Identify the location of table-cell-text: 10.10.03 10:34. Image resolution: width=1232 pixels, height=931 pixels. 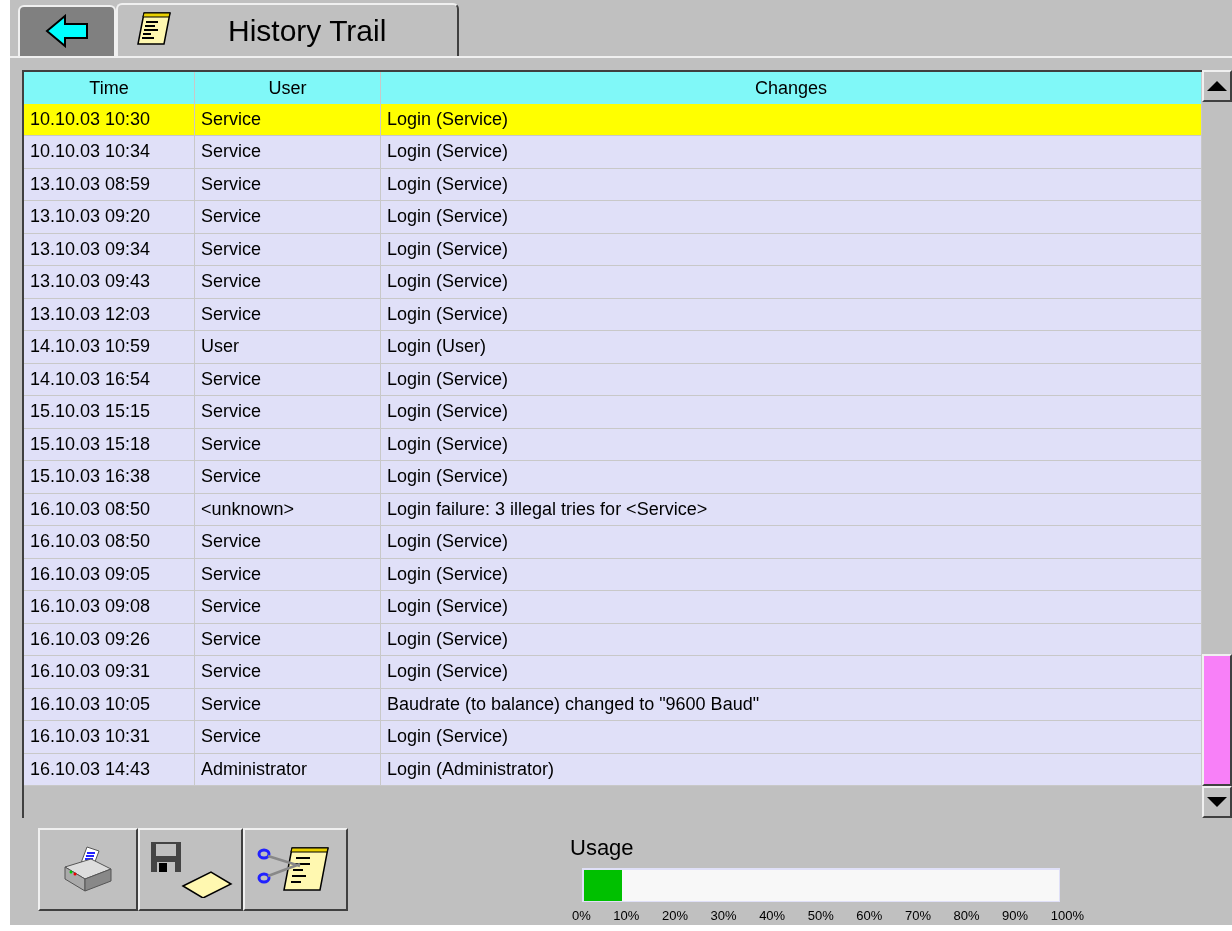
(90, 152).